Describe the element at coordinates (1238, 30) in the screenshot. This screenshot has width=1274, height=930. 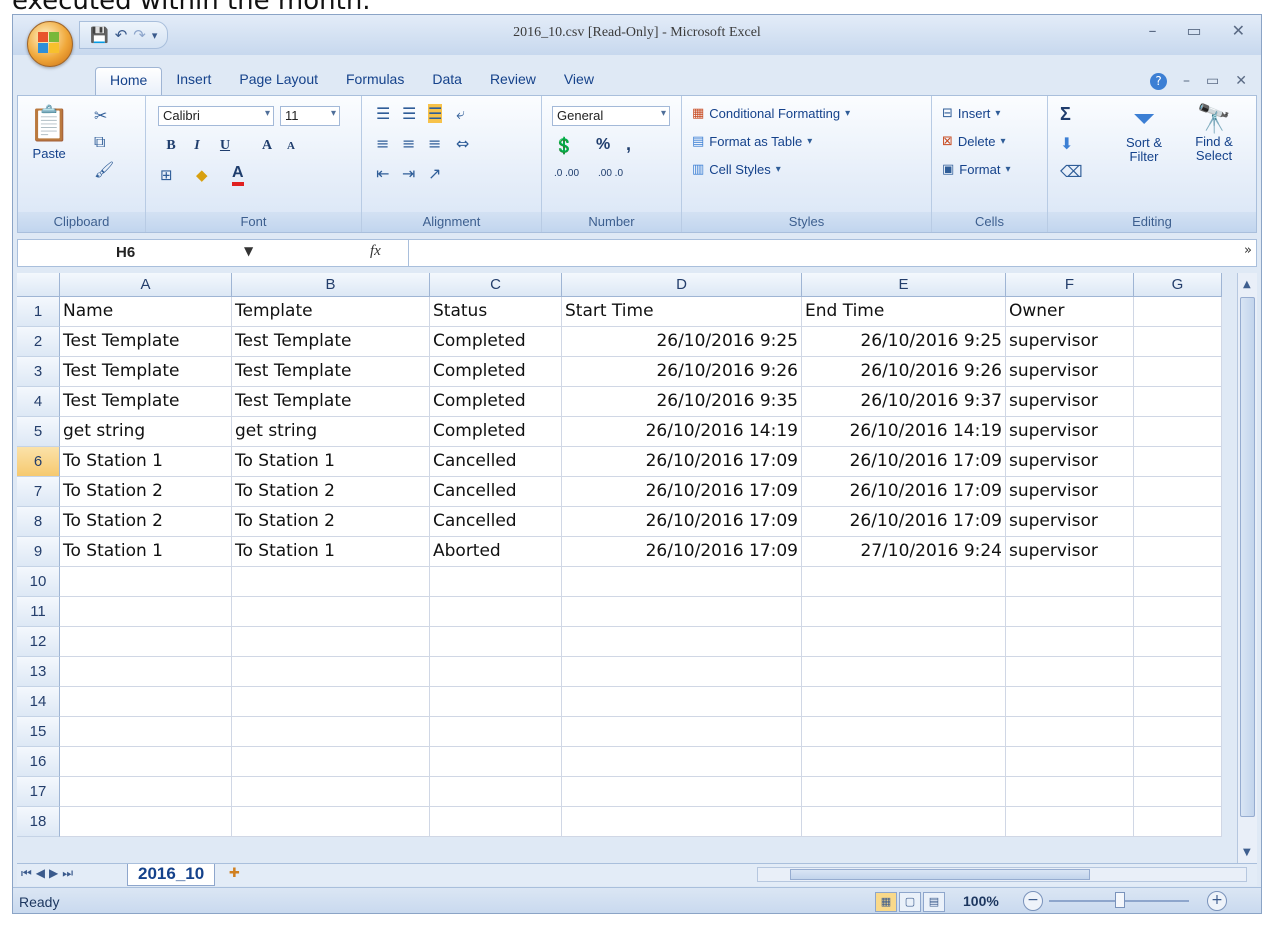
I see `close-button: ✕` at that location.